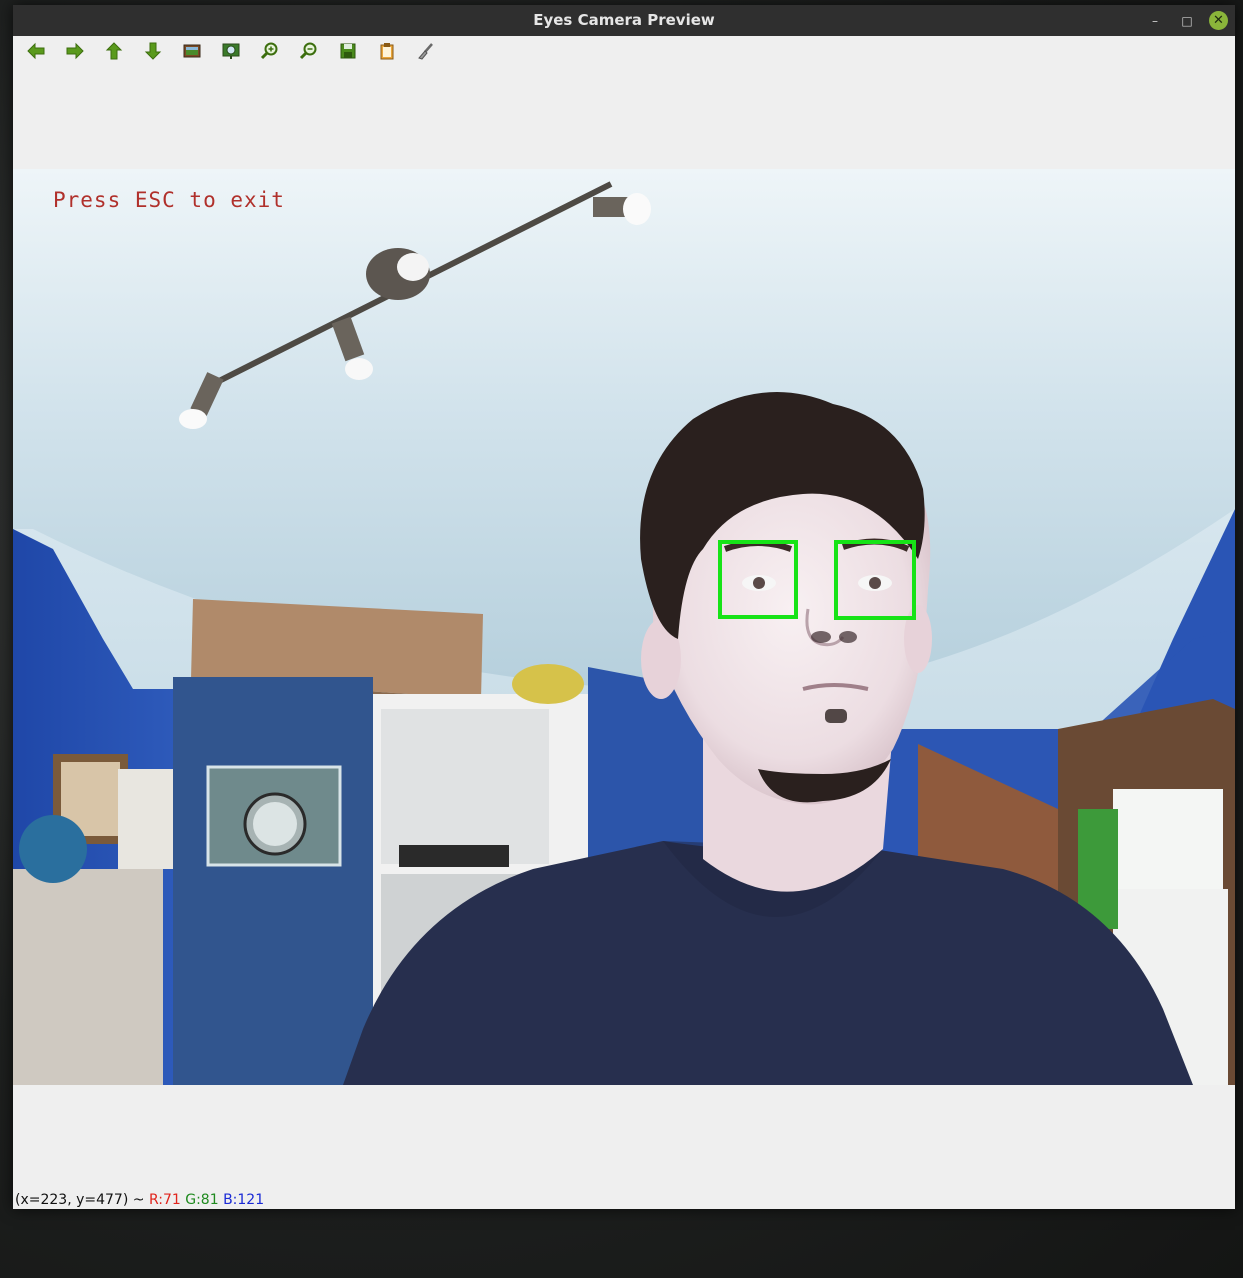 The image size is (1243, 1278). I want to click on cursor-coordinates: (x=223, y=477) ~, so click(82, 1200).